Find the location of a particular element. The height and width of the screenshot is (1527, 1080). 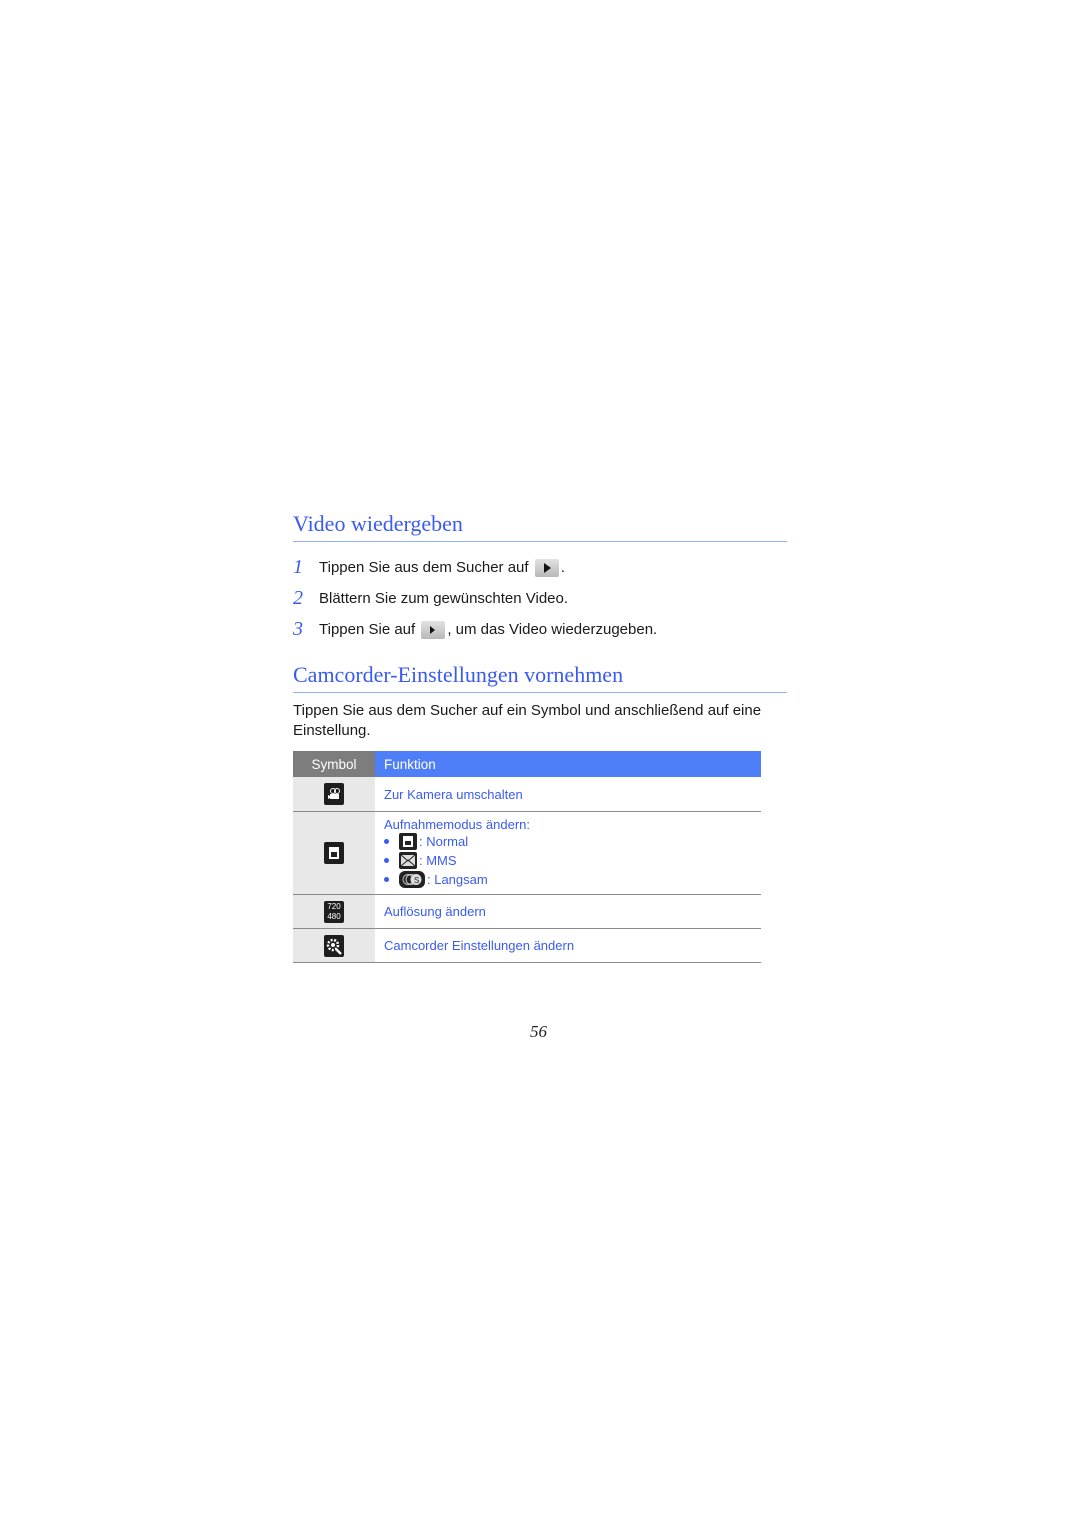

page-number: 56 is located at coordinates (538, 1031).